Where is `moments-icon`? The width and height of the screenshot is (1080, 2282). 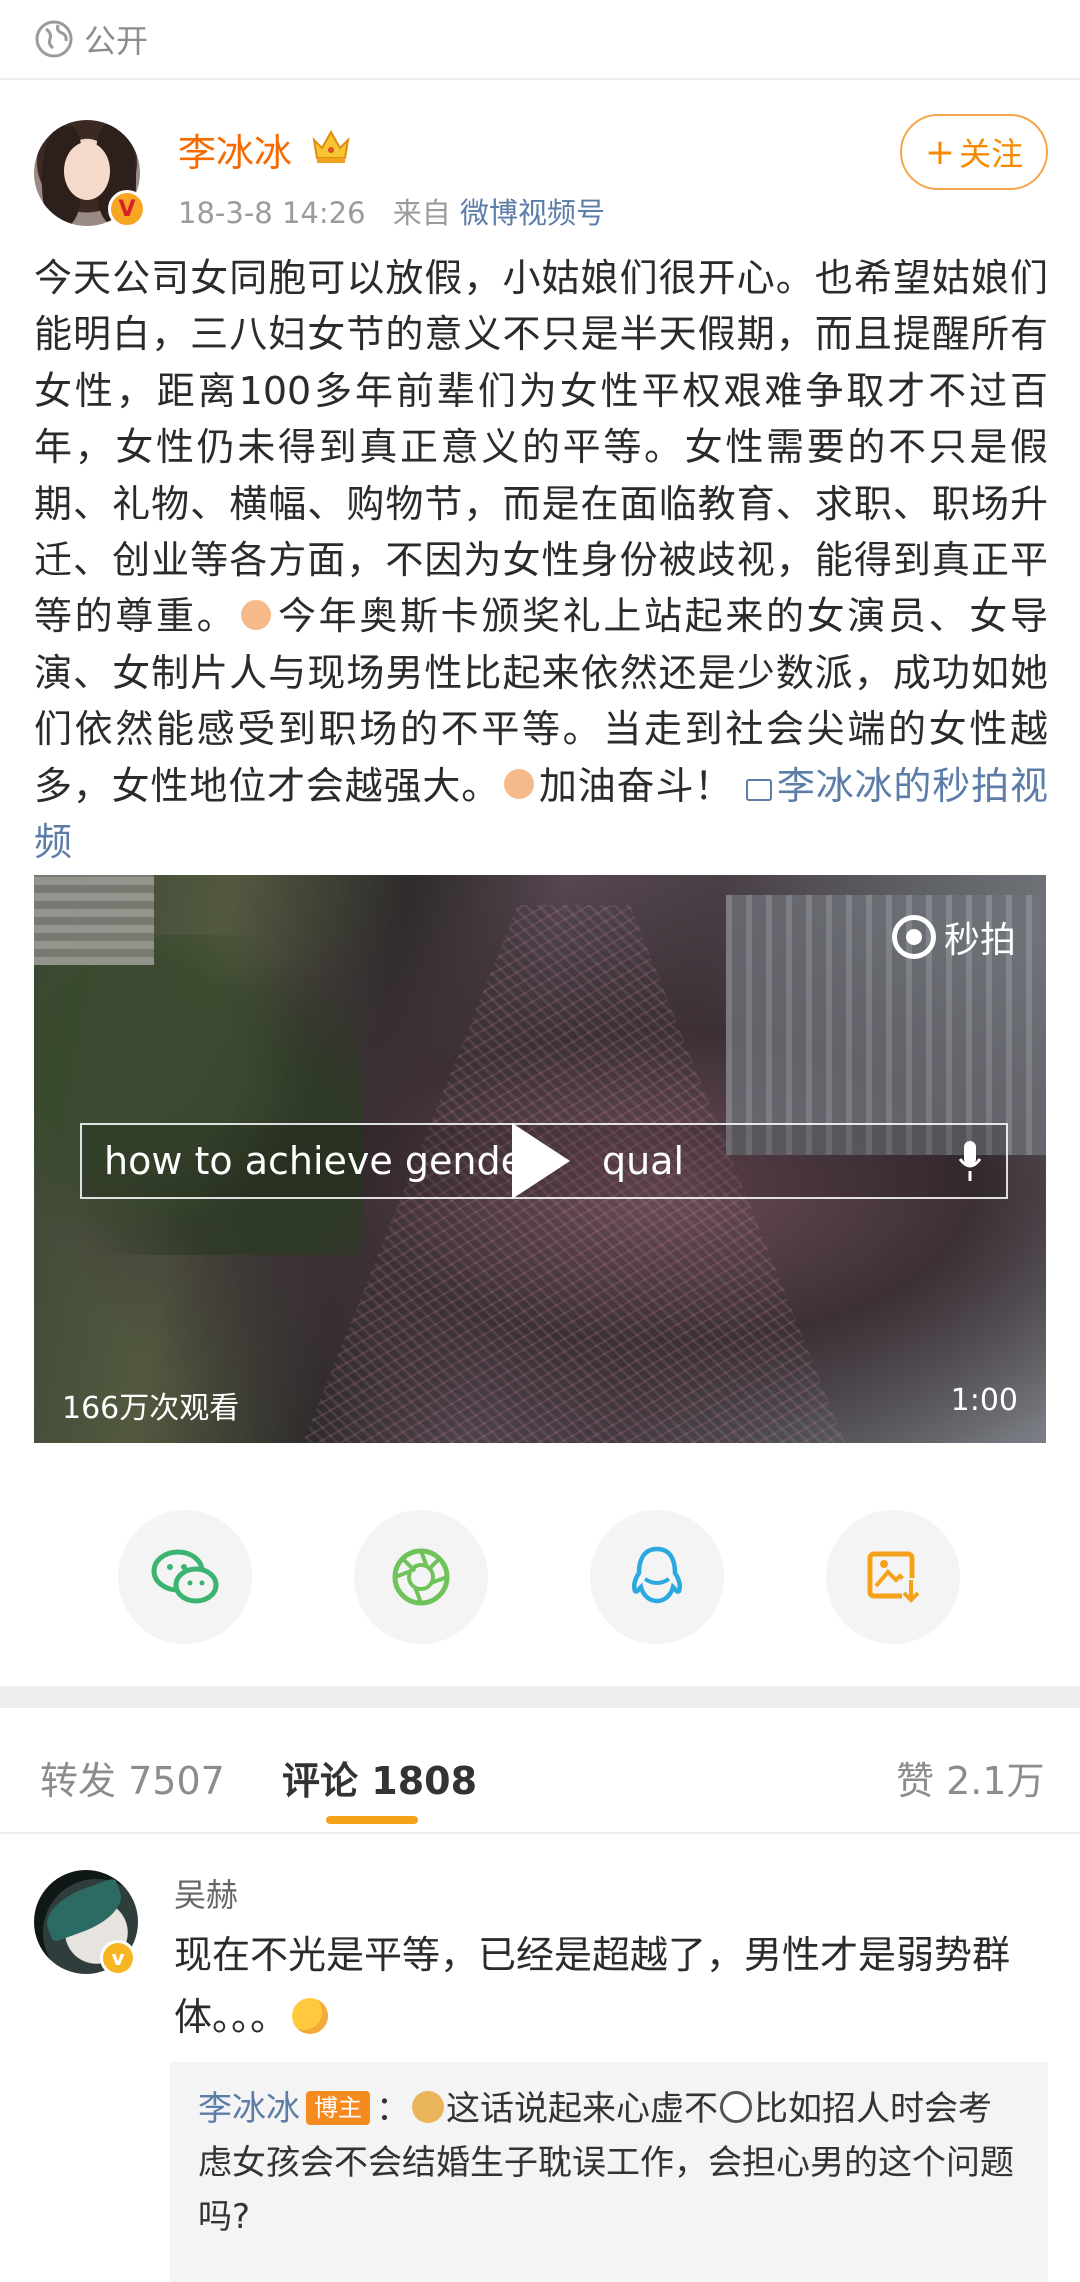
moments-icon is located at coordinates (421, 1577).